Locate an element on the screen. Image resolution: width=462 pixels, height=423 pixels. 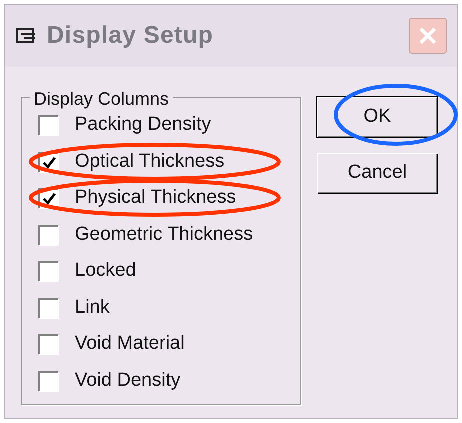
close-button is located at coordinates (428, 36).